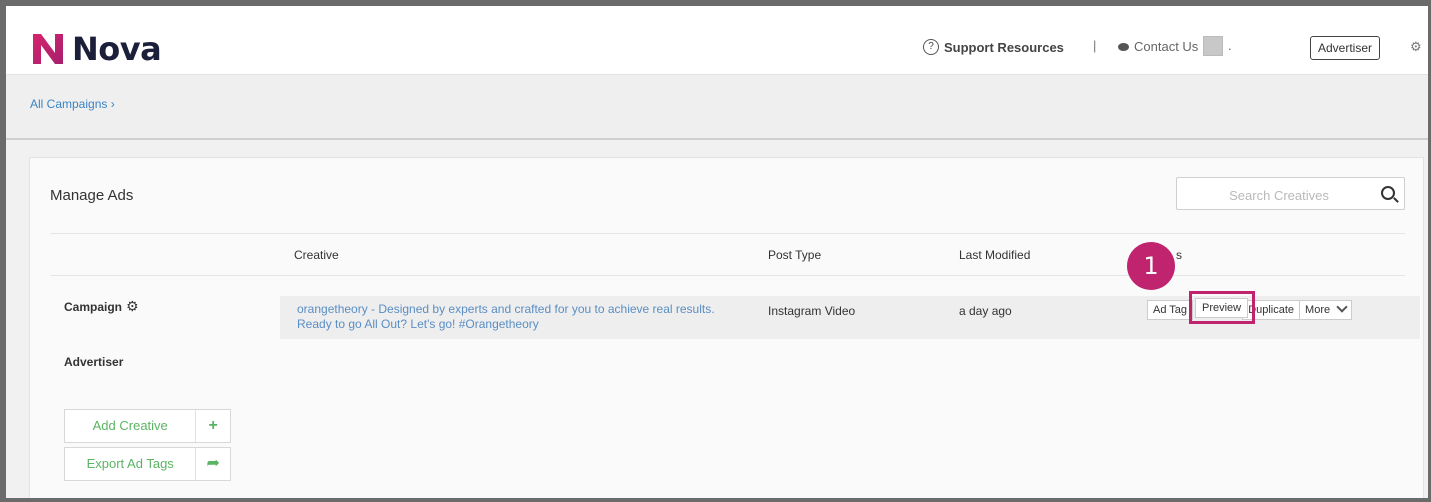  I want to click on export-ad-tags-button: Export Ad Tags ➦, so click(147, 464).